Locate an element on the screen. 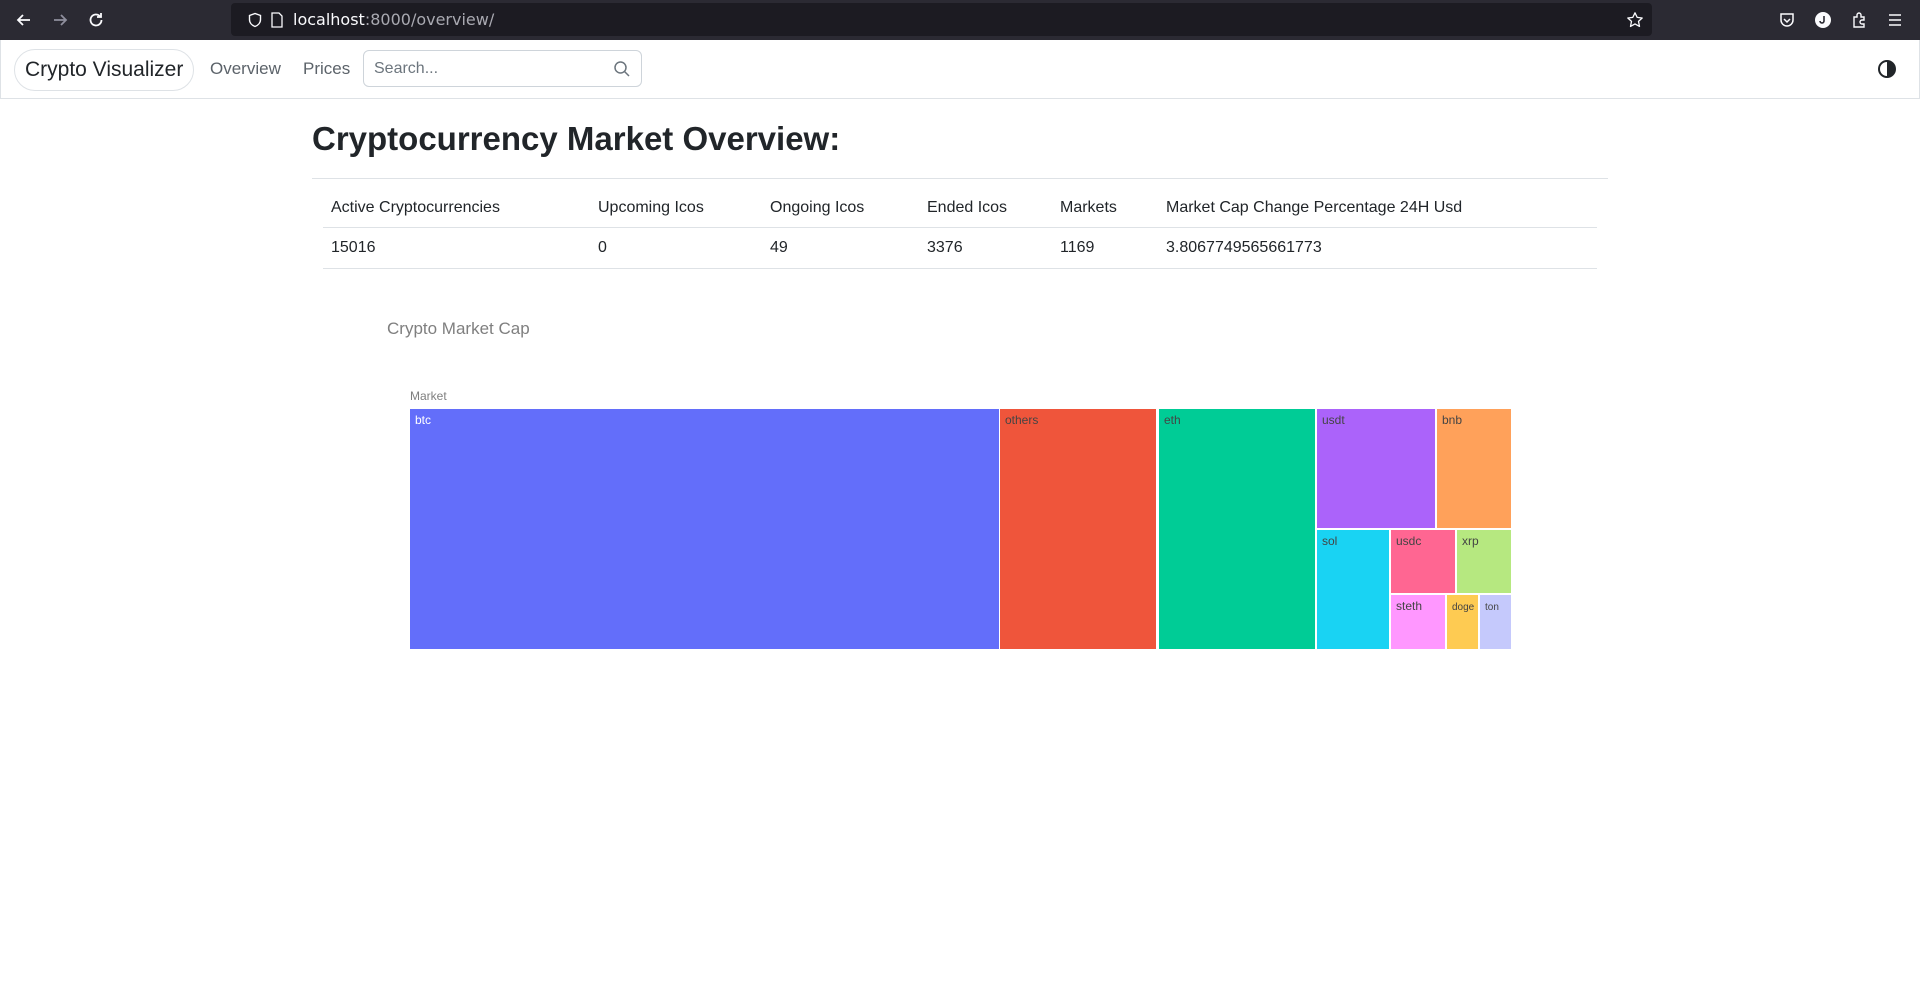 The width and height of the screenshot is (1920, 1006). treemap-tile-others is located at coordinates (1078, 529).